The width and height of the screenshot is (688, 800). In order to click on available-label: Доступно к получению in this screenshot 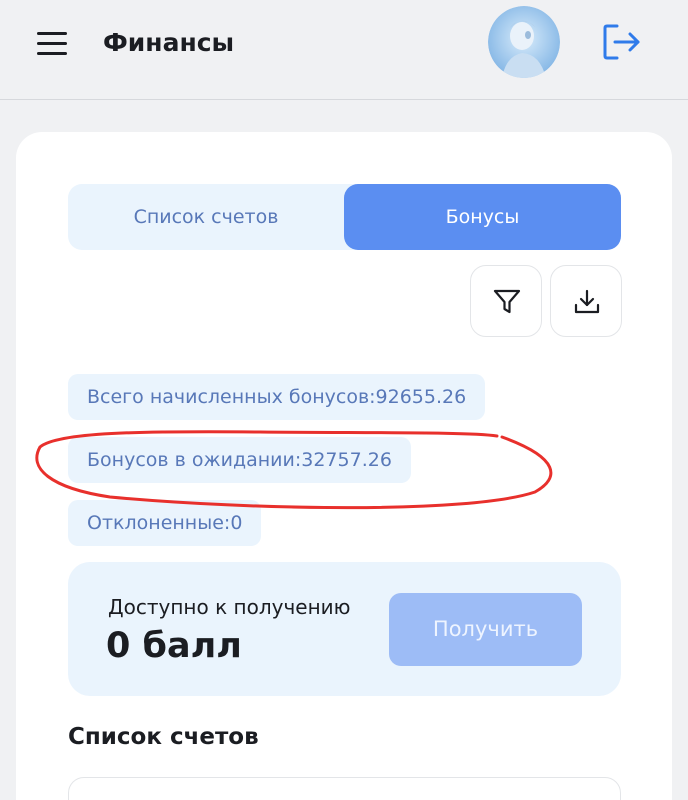, I will do `click(229, 607)`.